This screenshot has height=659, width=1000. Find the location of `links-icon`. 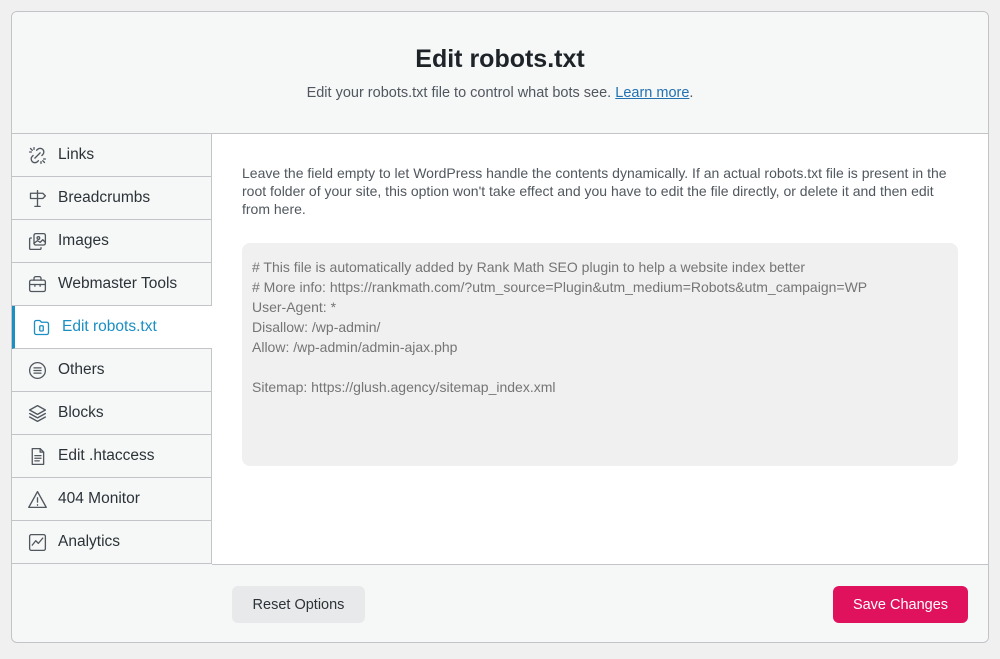

links-icon is located at coordinates (37, 155).